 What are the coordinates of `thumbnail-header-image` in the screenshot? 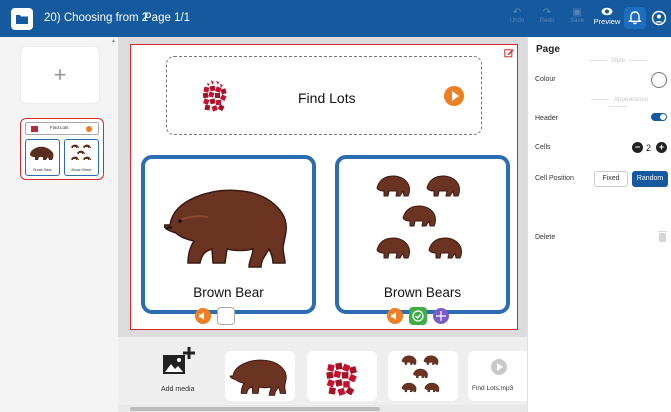 It's located at (34, 129).